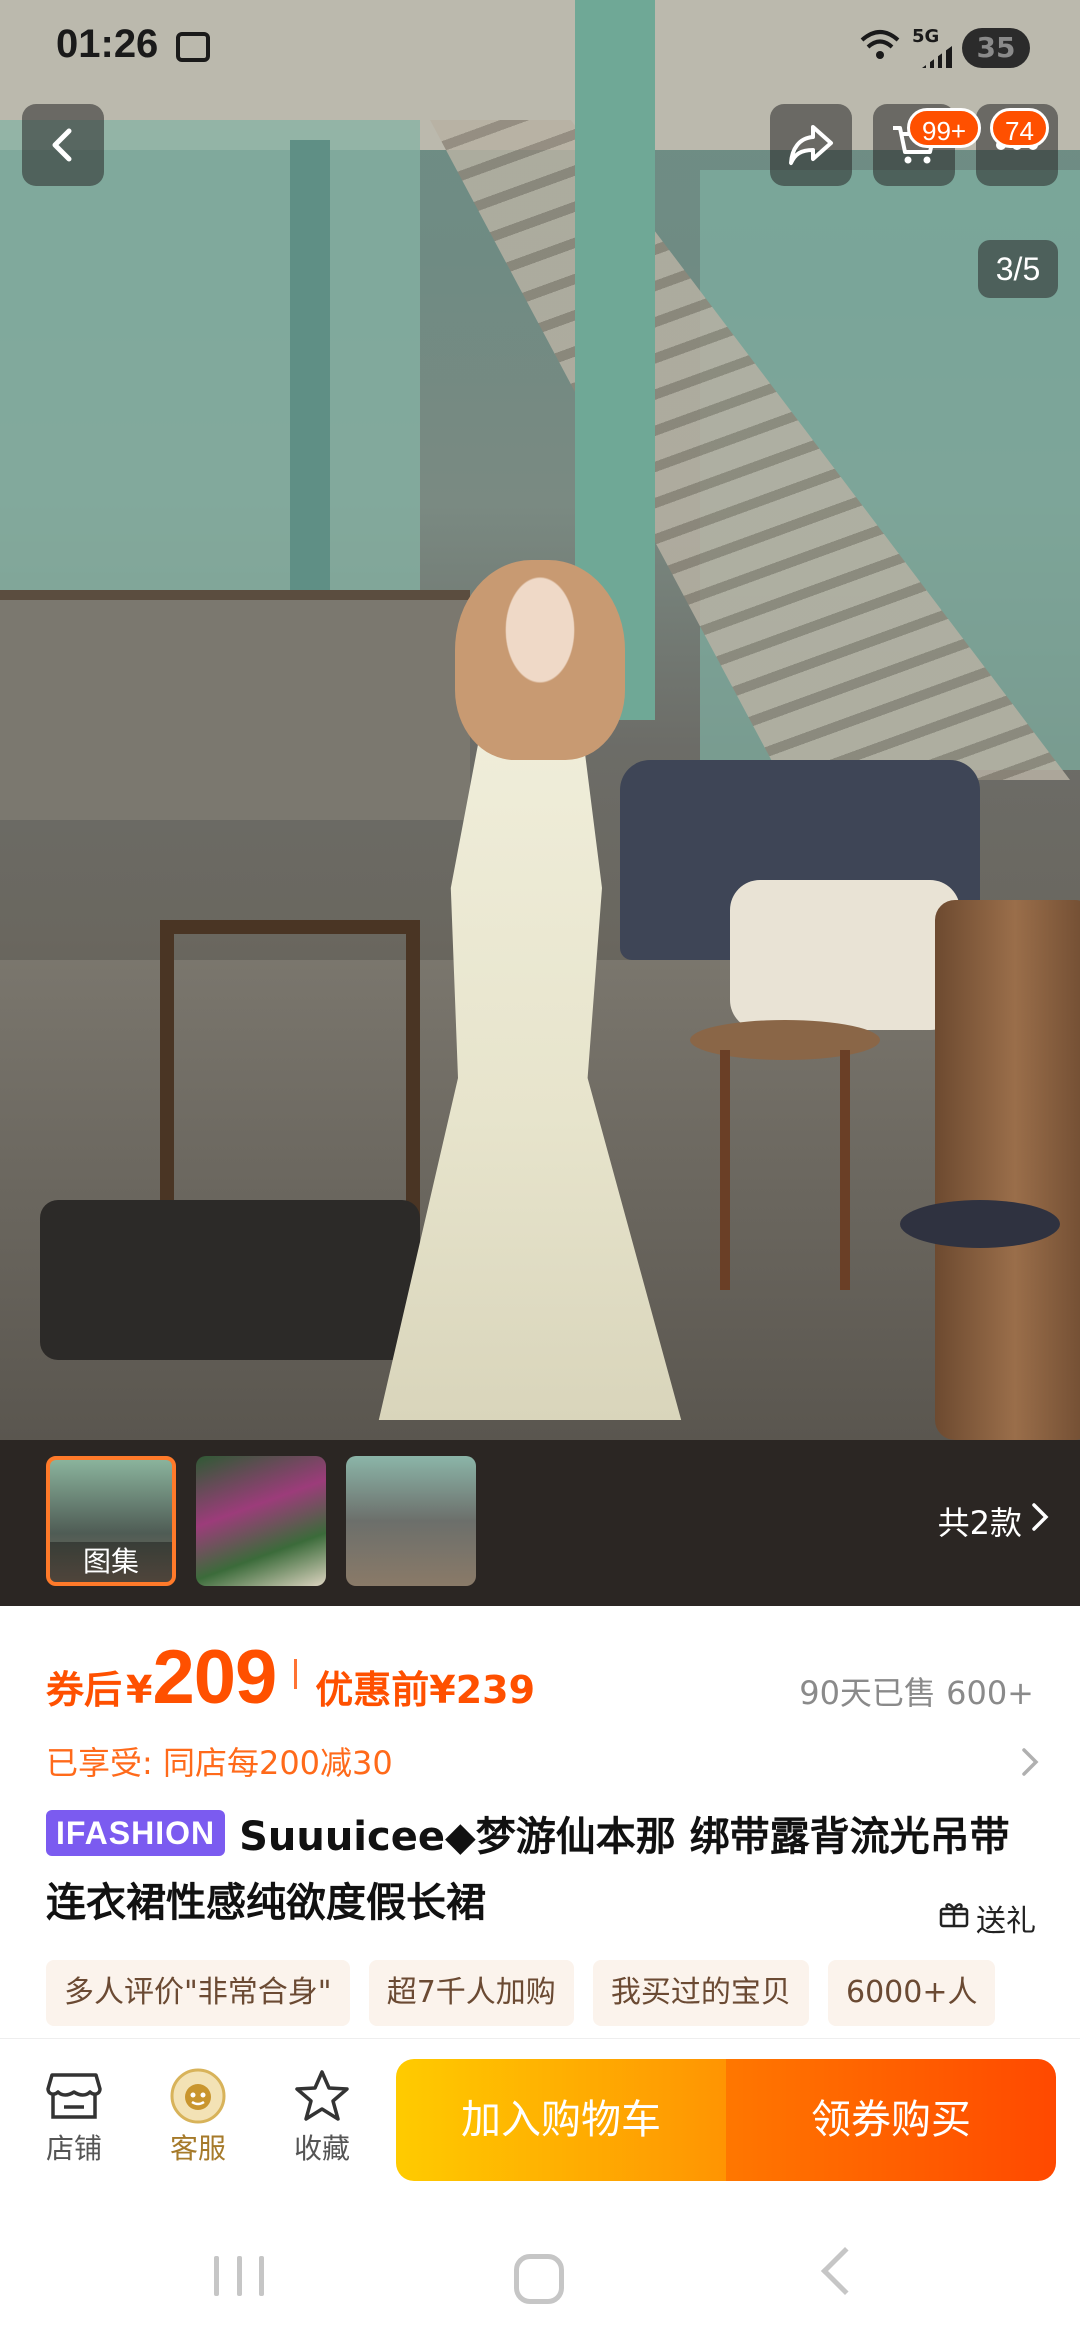 The image size is (1080, 2340). What do you see at coordinates (219, 1761) in the screenshot?
I see `promo-text: 已享受: 同店每200减30` at bounding box center [219, 1761].